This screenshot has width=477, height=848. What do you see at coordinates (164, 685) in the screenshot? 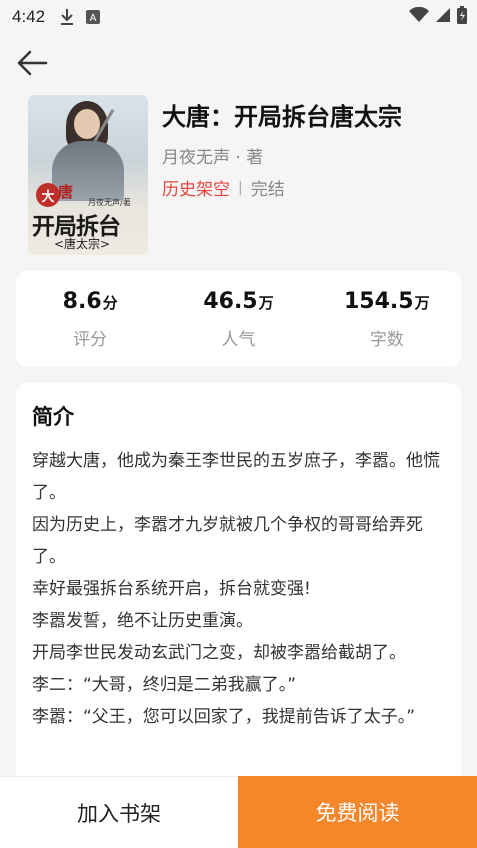
I see `intro-paragraph: 李二：“大哥，终归是二弟我赢了。”` at bounding box center [164, 685].